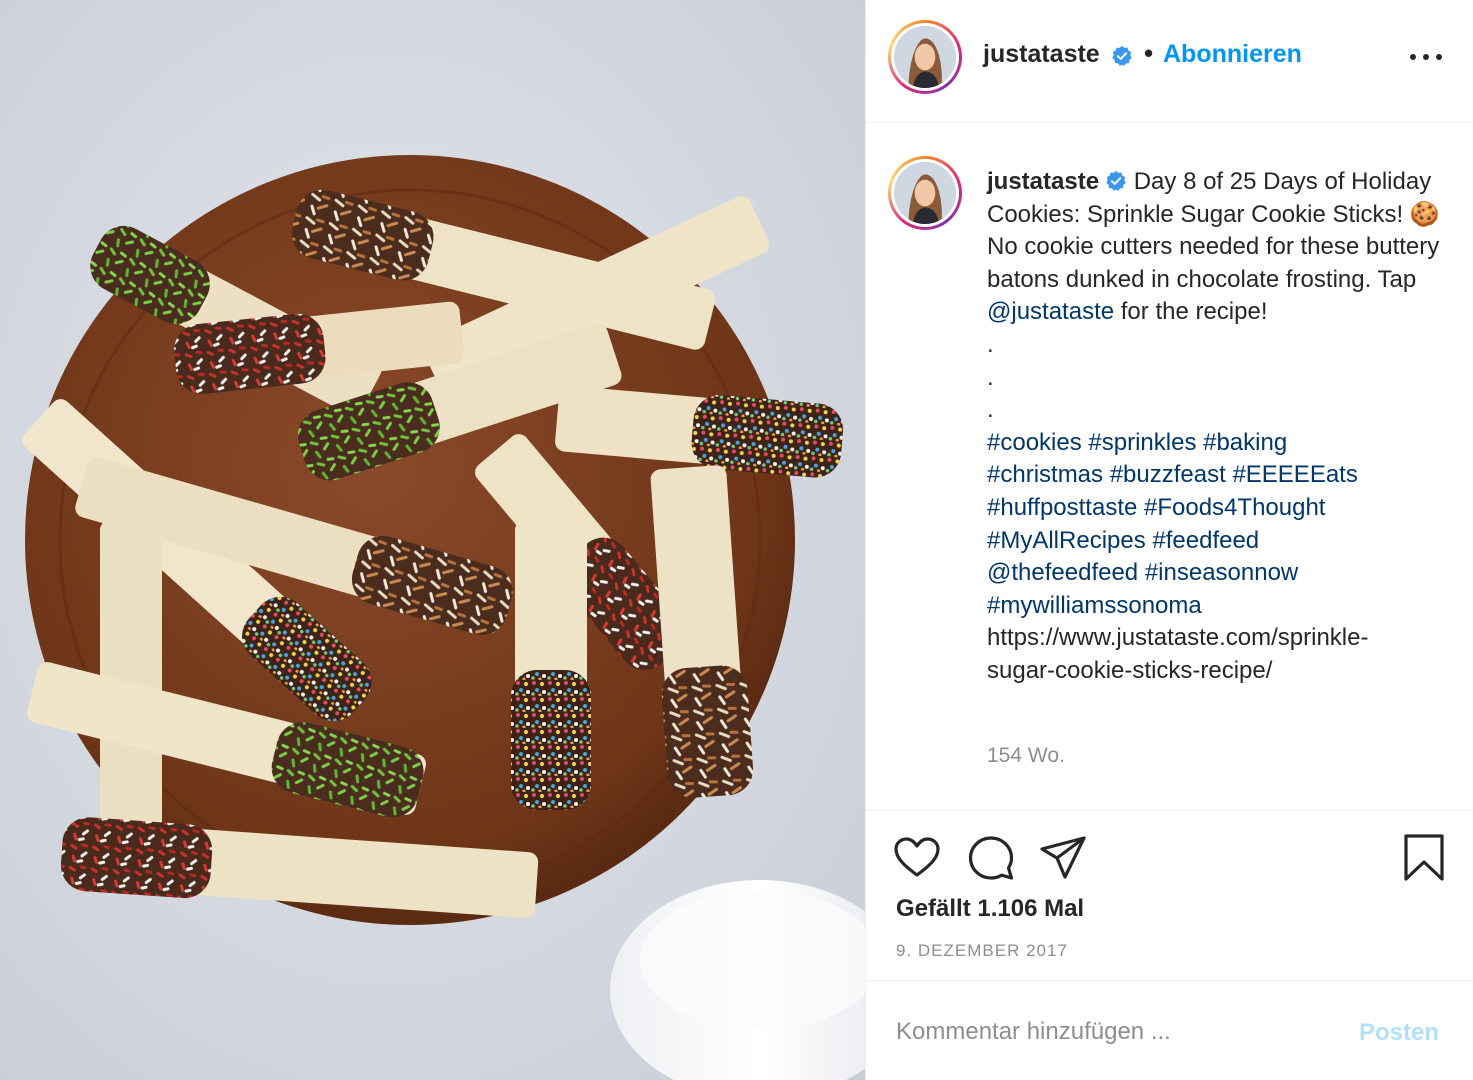  Describe the element at coordinates (1026, 755) in the screenshot. I see `caption-timestamp: 154 Wo.` at that location.